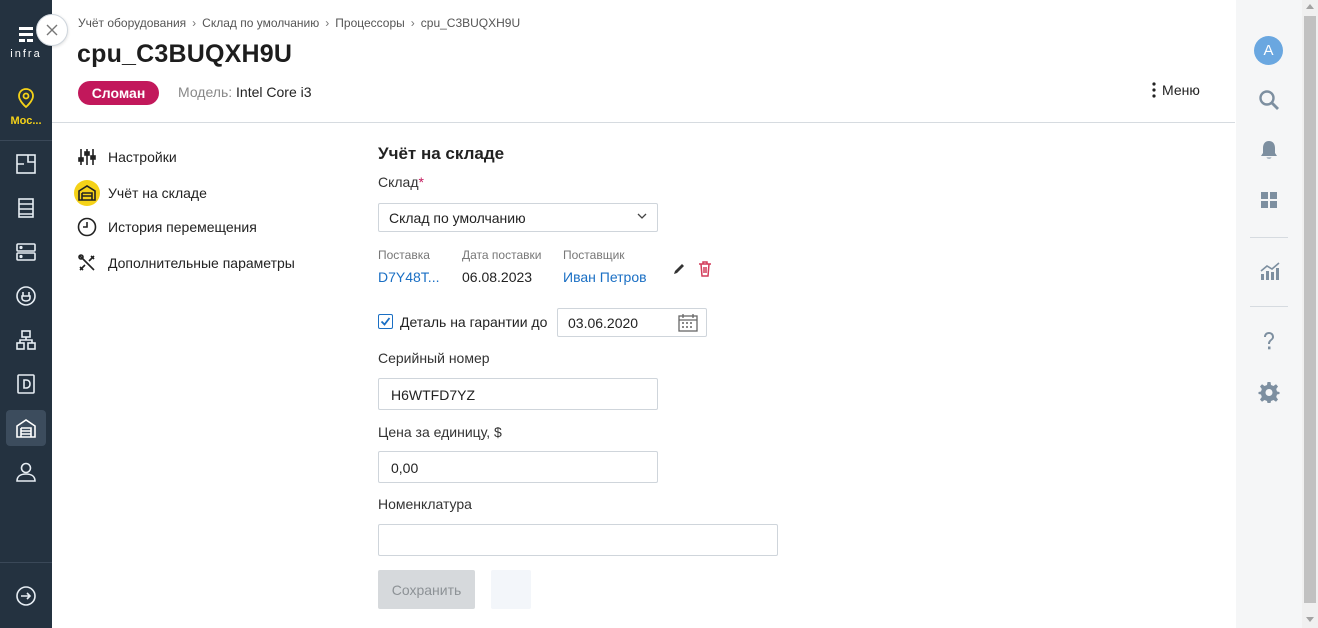  I want to click on logo-icon, so click(26, 34).